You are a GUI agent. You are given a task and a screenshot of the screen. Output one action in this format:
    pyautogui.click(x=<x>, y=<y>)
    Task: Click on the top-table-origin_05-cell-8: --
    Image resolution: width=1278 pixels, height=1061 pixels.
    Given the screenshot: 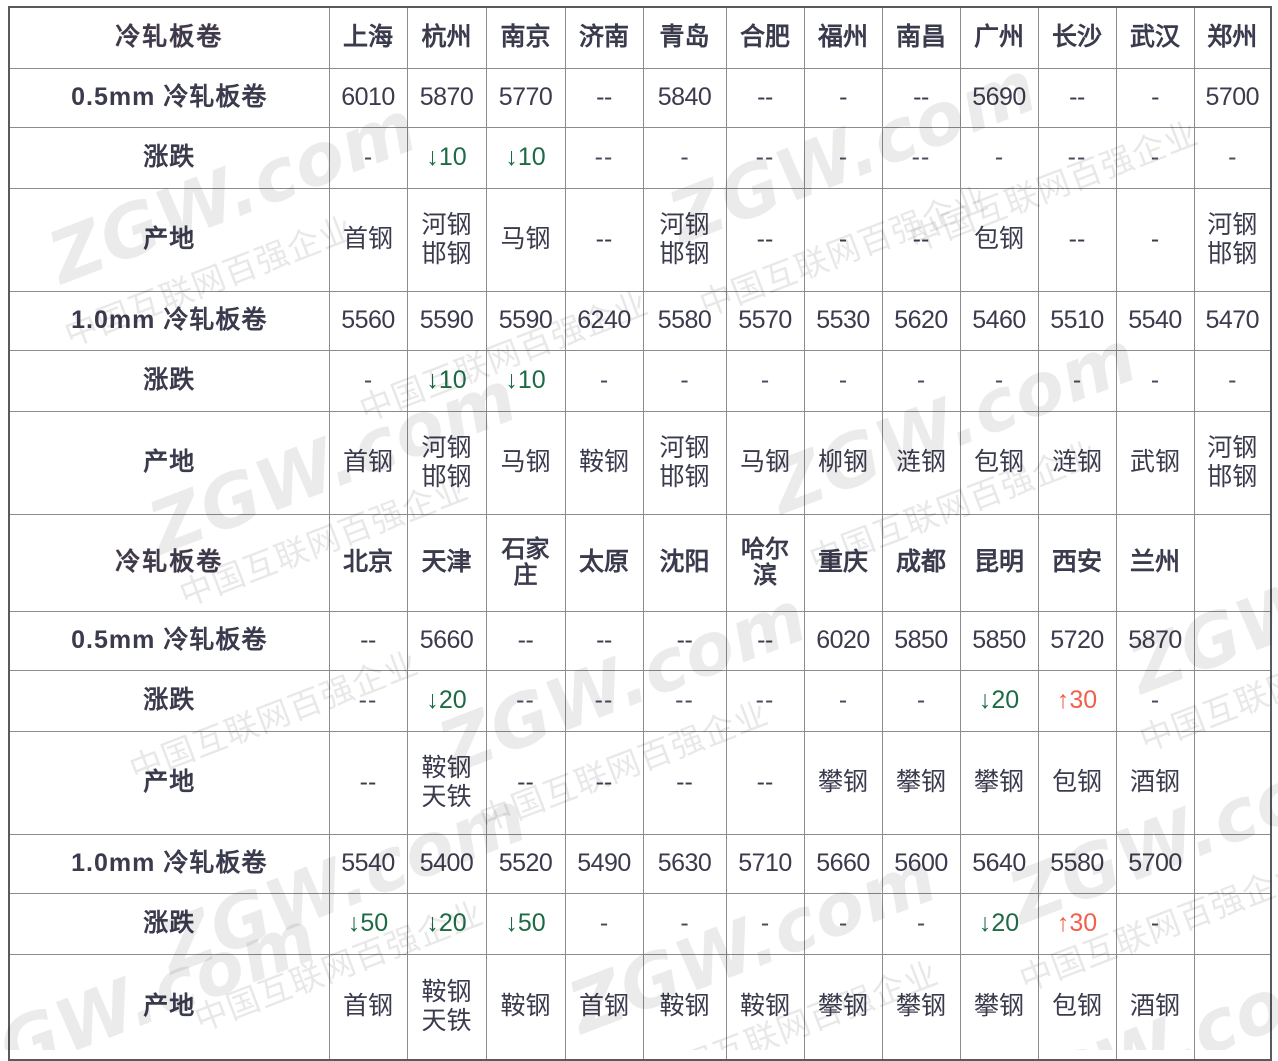 What is the action you would take?
    pyautogui.click(x=921, y=240)
    